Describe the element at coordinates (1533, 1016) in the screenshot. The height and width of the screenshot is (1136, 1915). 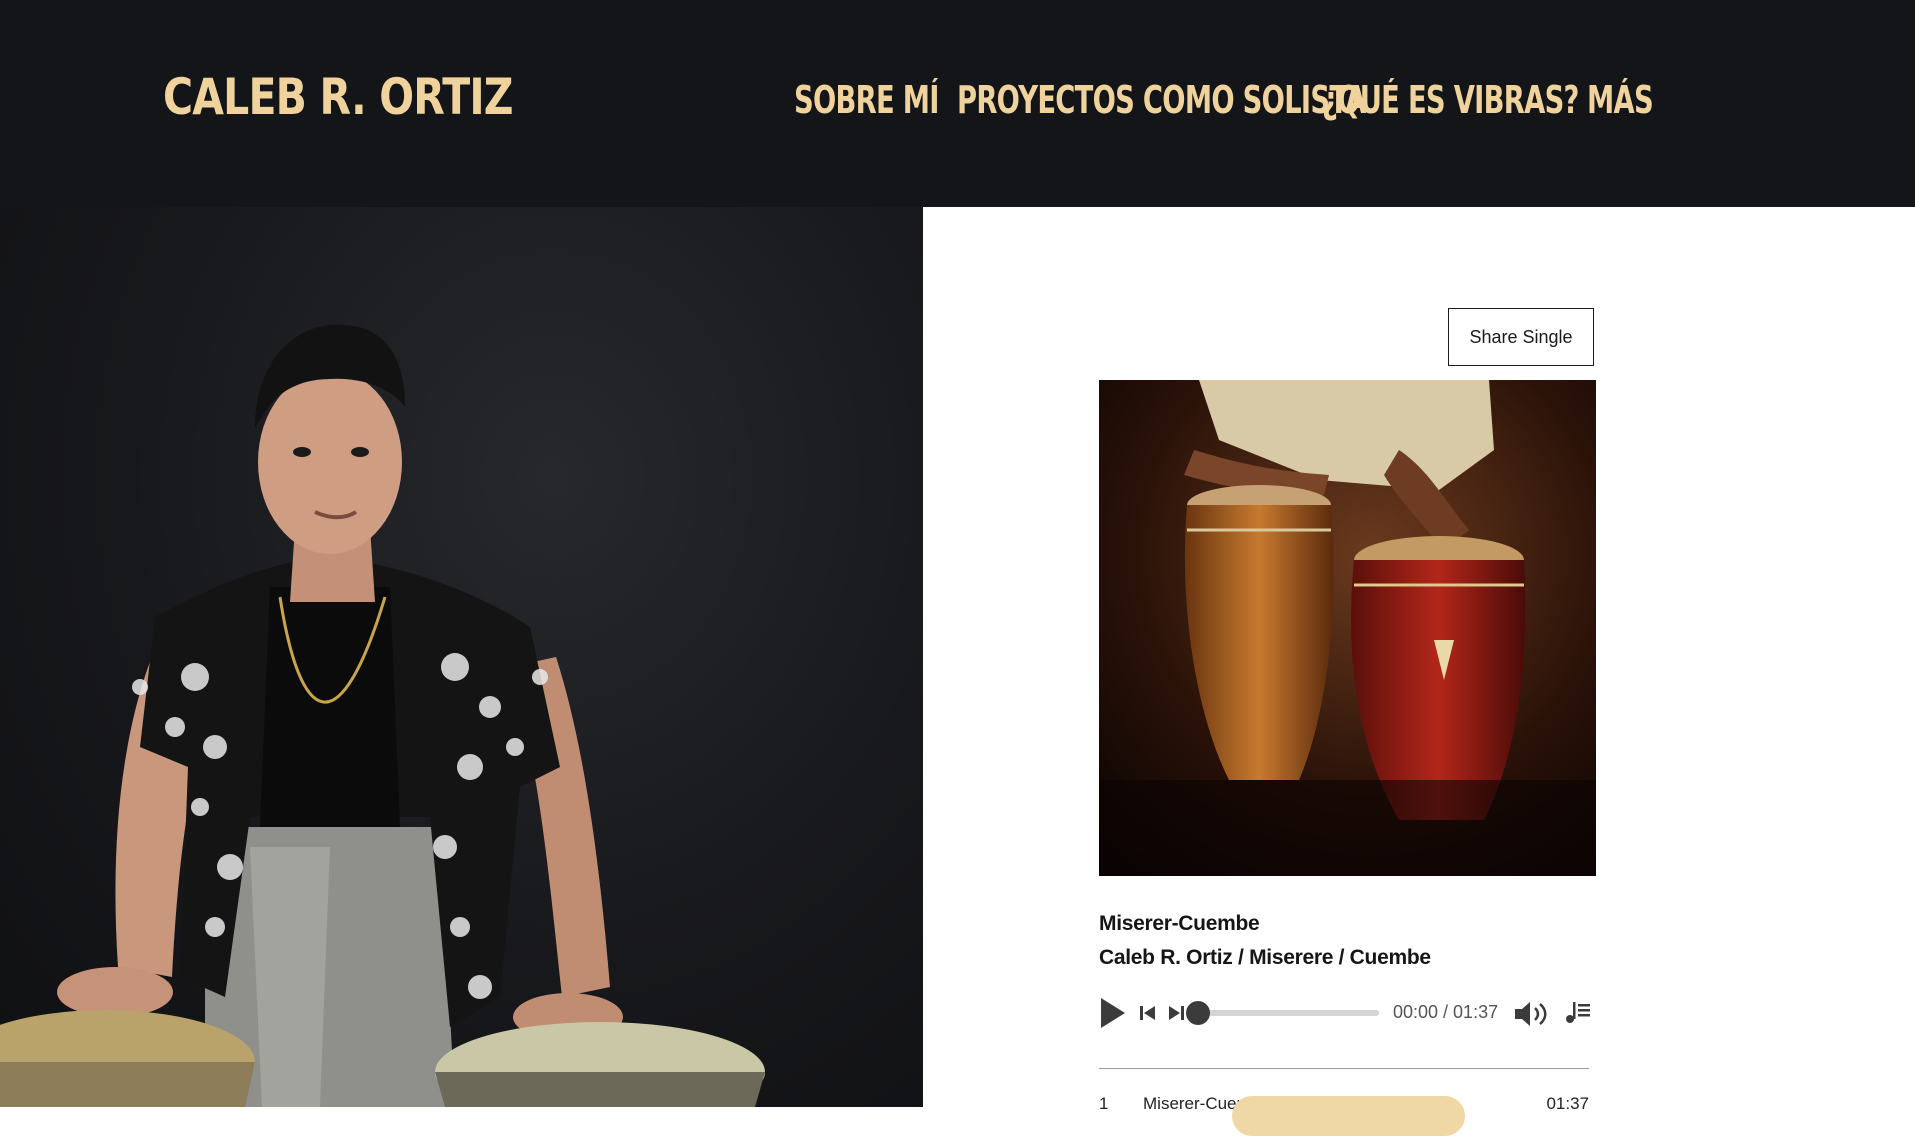
I see `volume-icon` at that location.